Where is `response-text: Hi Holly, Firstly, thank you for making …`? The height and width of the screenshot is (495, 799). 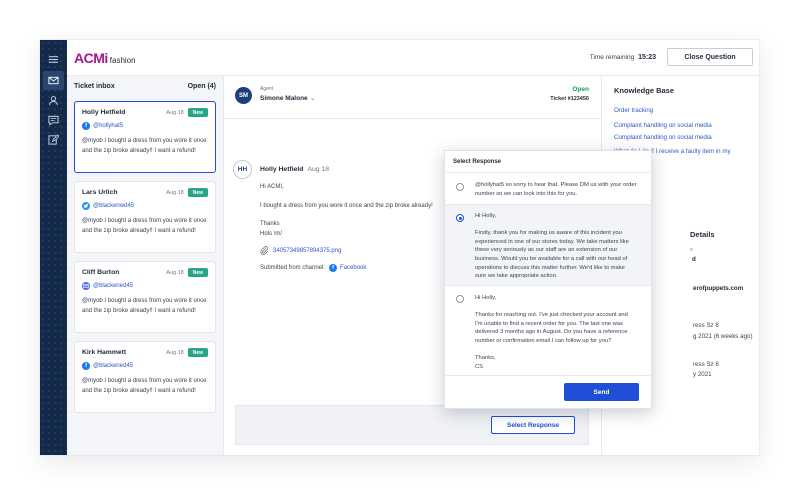 response-text: Hi Holly, Firstly, thank you for making … is located at coordinates (552, 246).